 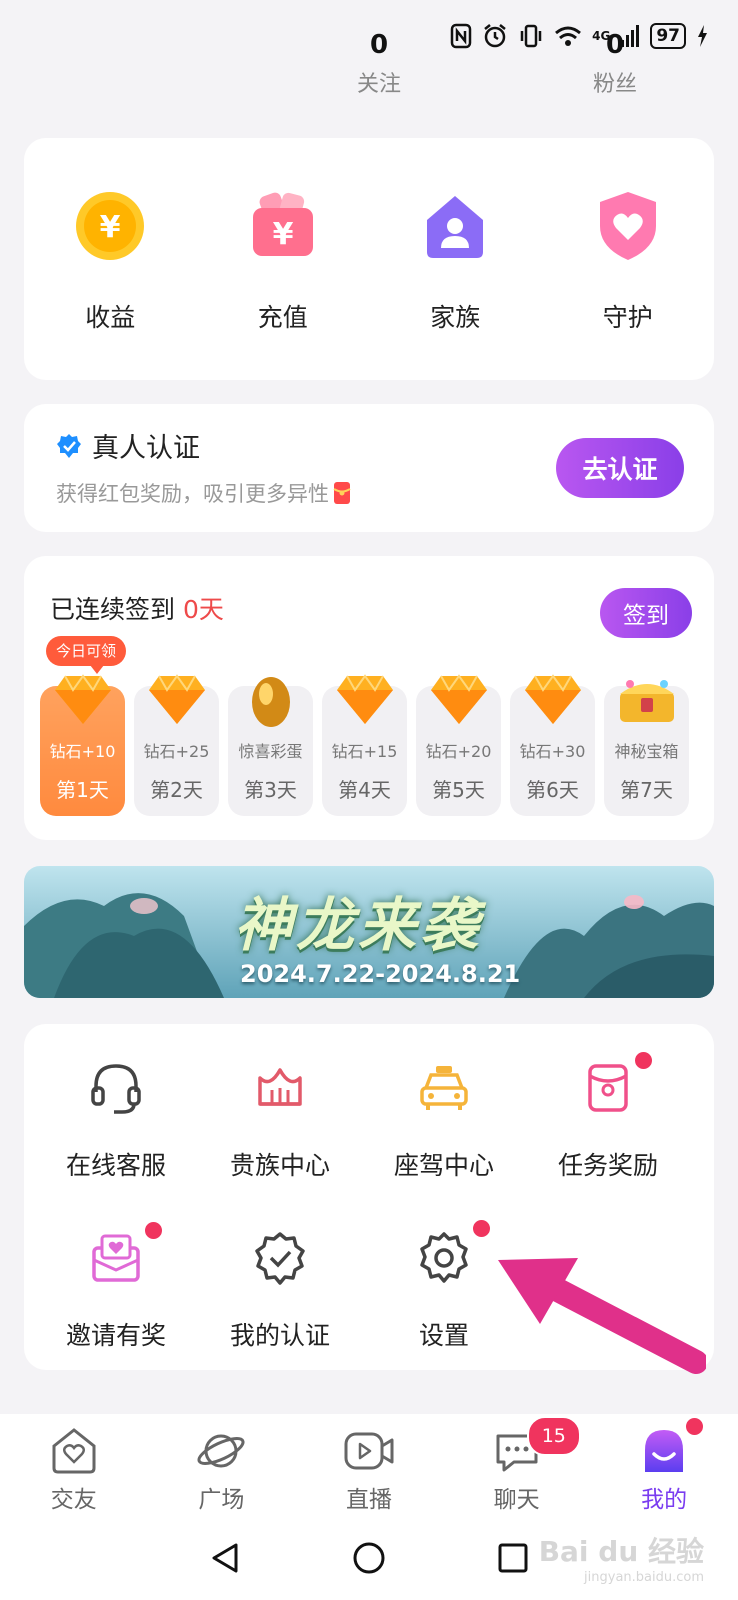 I want to click on invite-rewards-label: 邀请有奖, so click(x=115, y=1335).